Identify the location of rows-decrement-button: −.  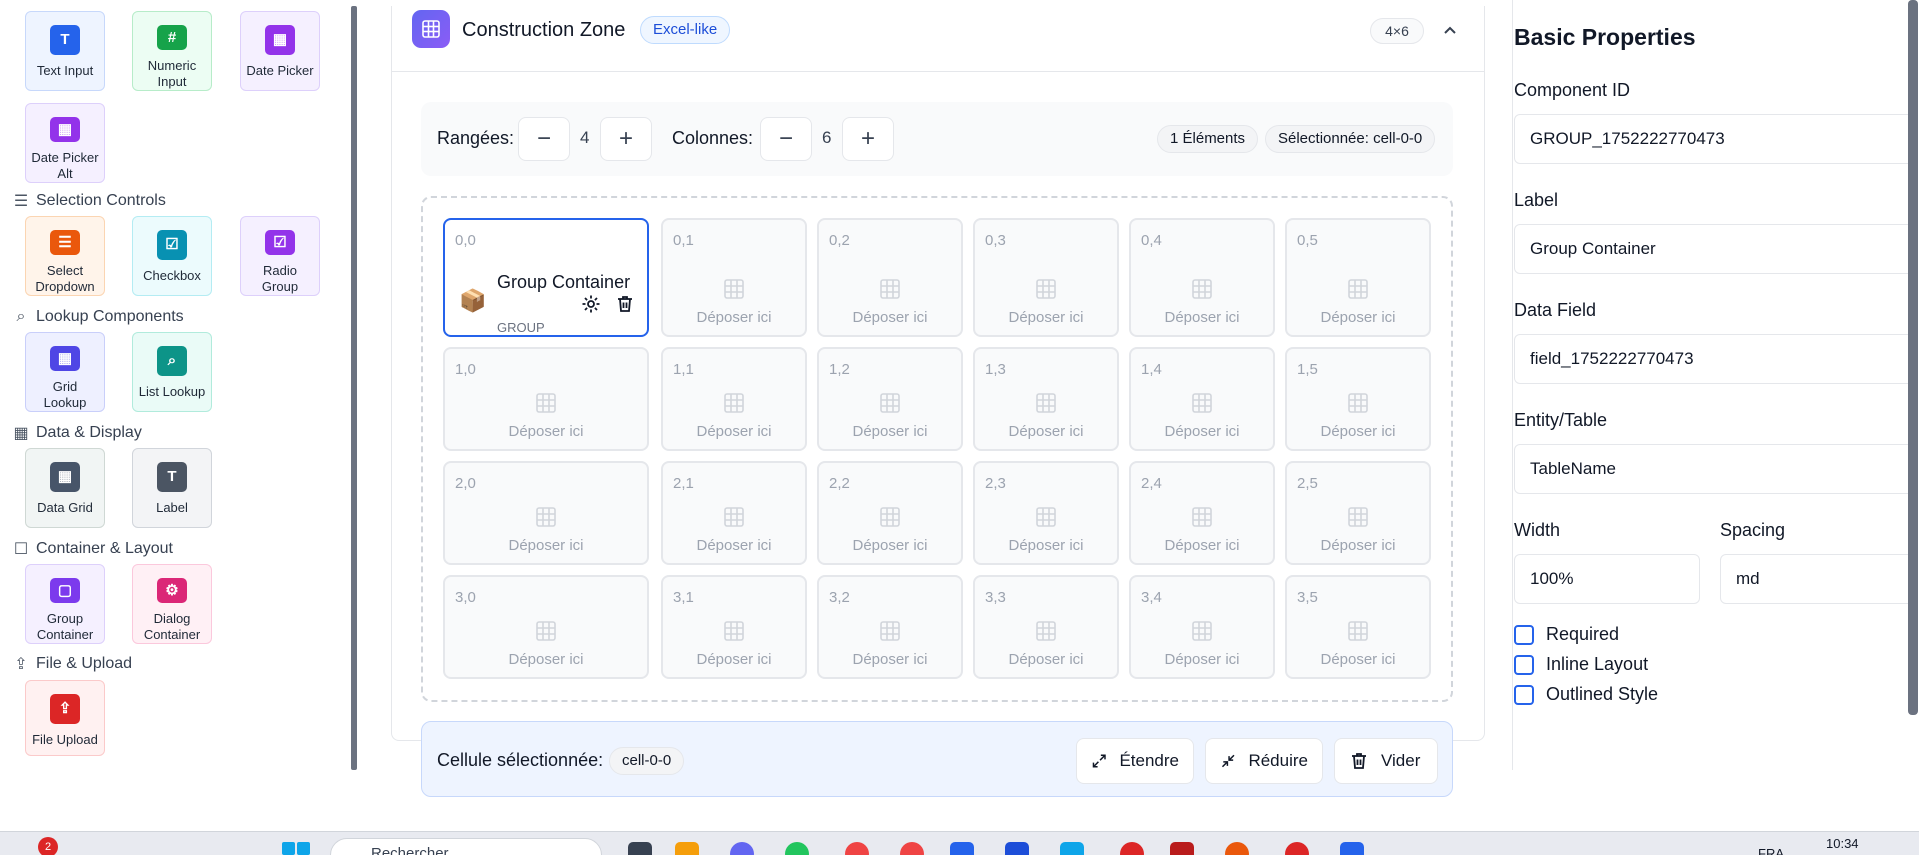
(544, 139).